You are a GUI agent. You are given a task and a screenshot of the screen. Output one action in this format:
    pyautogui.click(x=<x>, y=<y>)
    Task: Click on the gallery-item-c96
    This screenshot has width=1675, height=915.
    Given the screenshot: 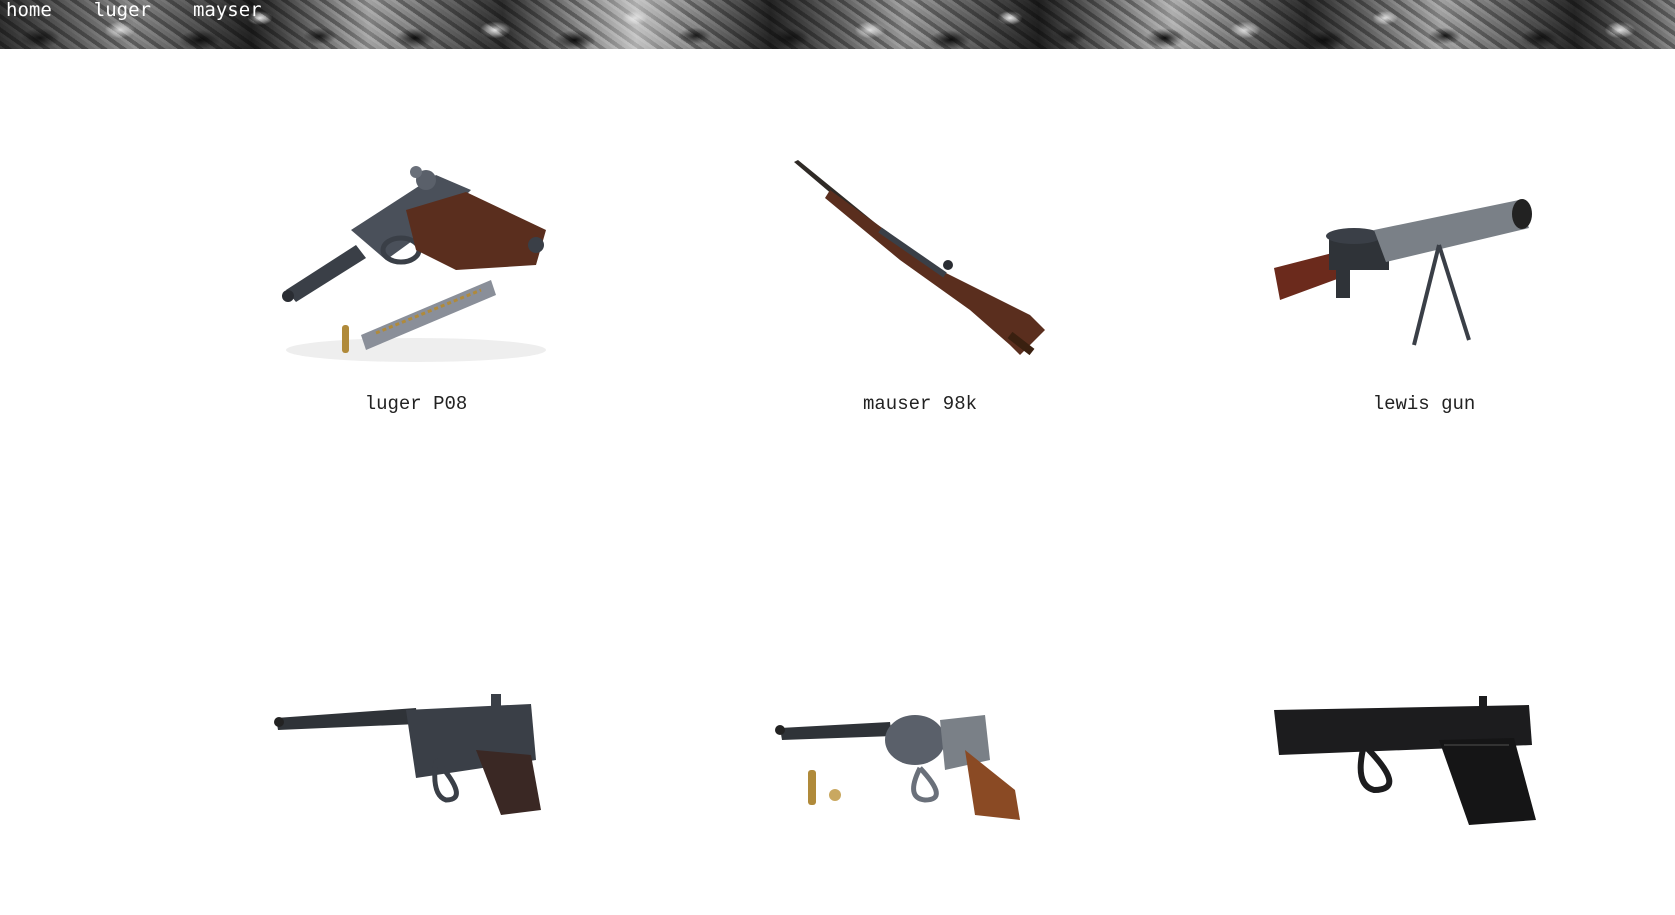 What is the action you would take?
    pyautogui.click(x=416, y=802)
    